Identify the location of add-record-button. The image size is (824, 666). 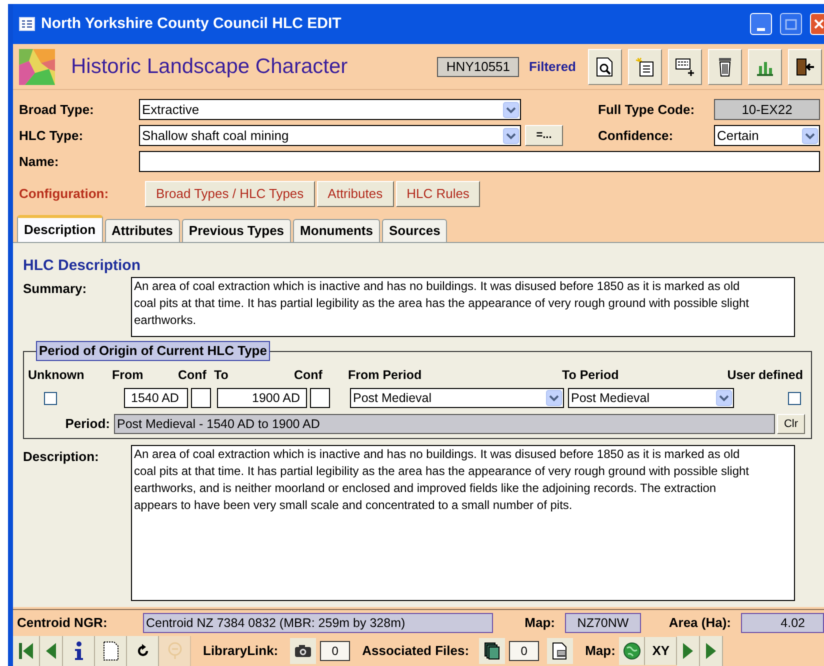
(685, 66).